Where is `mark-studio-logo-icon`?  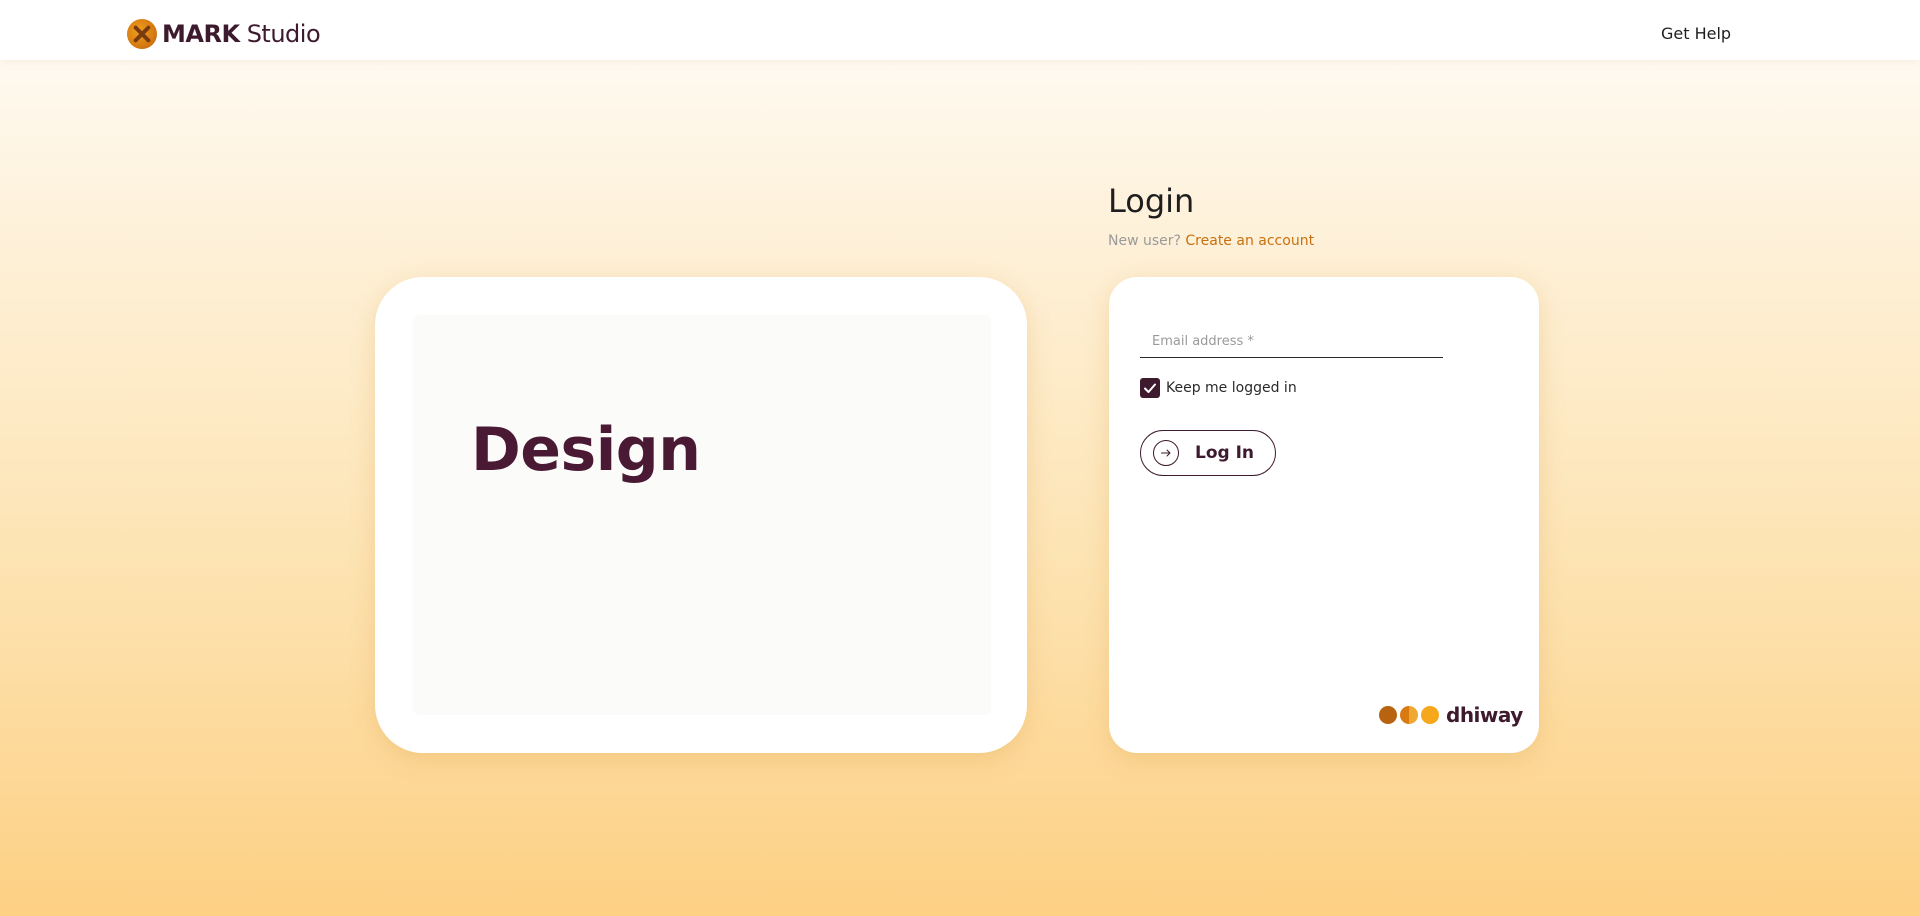 mark-studio-logo-icon is located at coordinates (142, 34).